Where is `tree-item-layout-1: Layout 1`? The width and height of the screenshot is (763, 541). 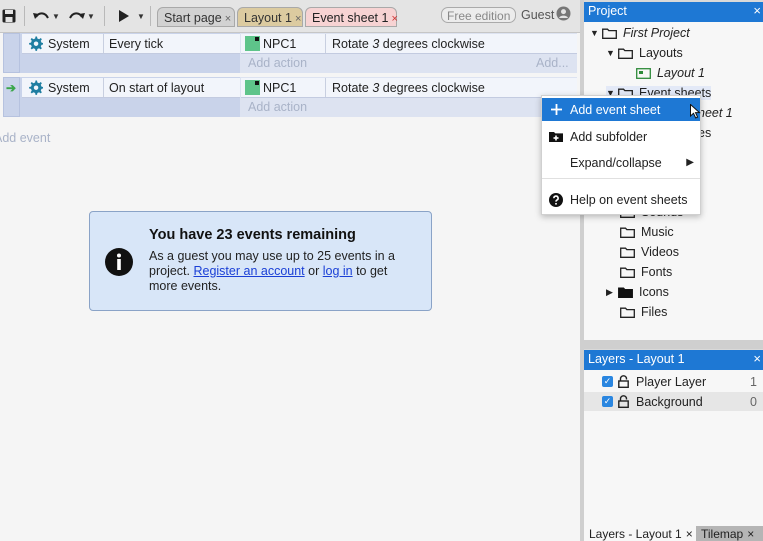 tree-item-layout-1: Layout 1 is located at coordinates (670, 73).